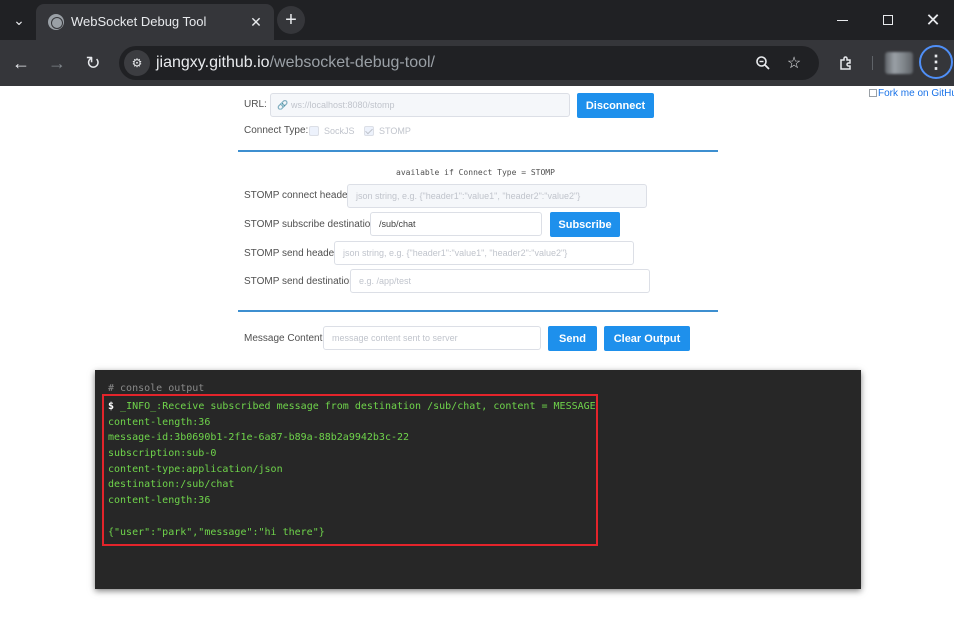 This screenshot has width=954, height=623. I want to click on globe-icon, so click(56, 22).